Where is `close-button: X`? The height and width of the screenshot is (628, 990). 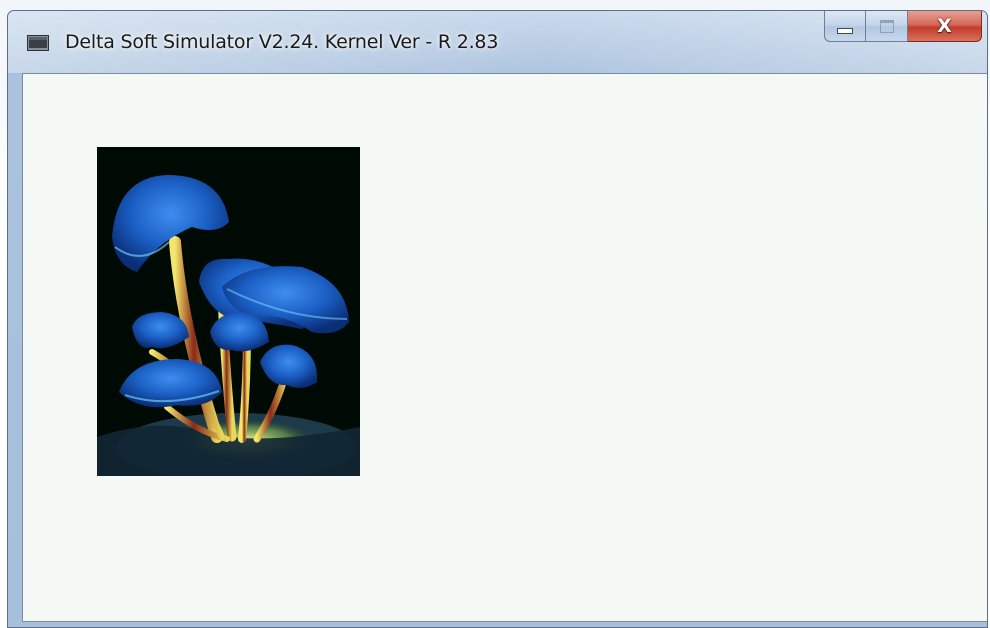 close-button: X is located at coordinates (945, 26).